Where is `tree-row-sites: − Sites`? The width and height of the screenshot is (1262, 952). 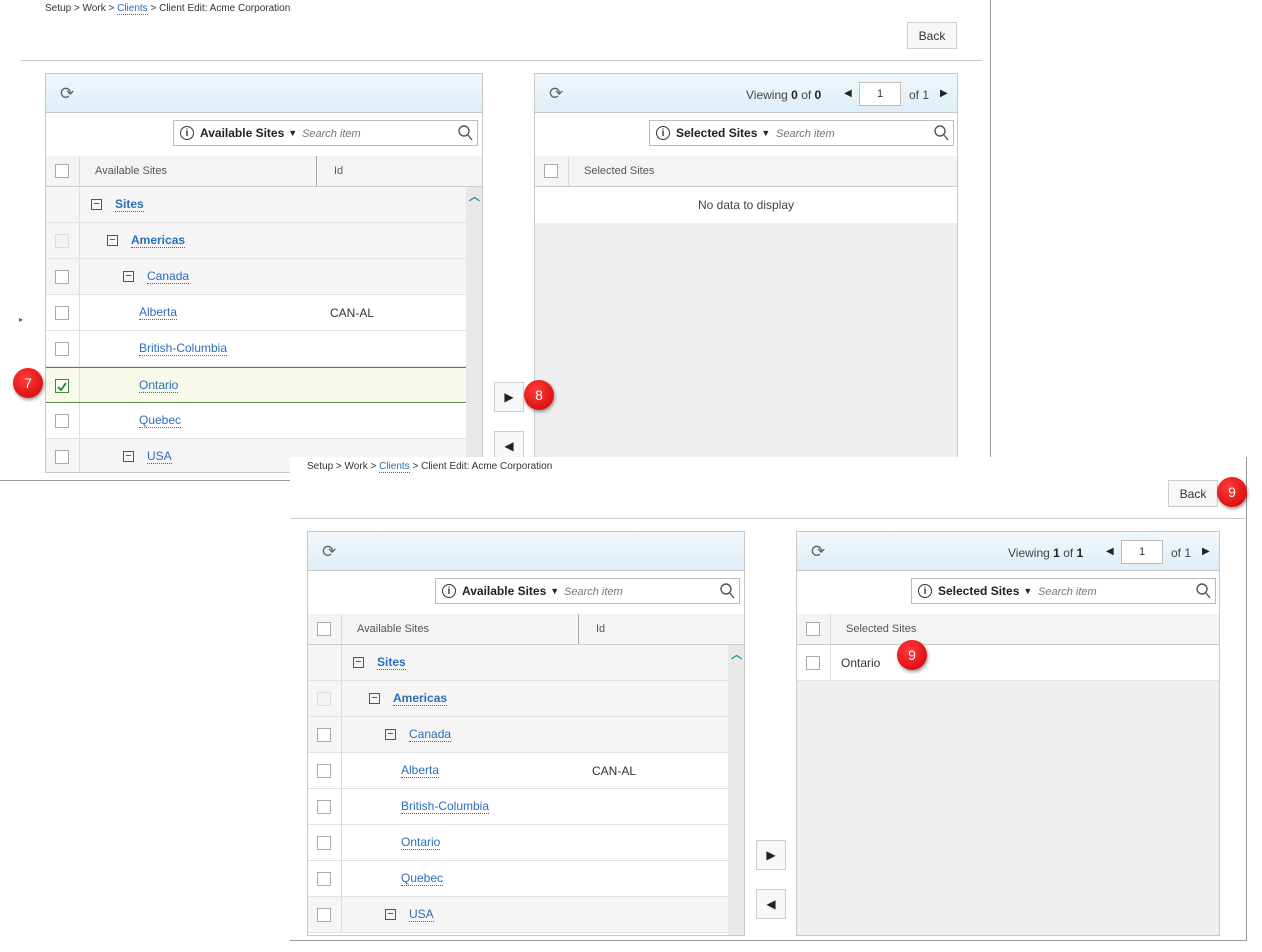 tree-row-sites: − Sites is located at coordinates (518, 663).